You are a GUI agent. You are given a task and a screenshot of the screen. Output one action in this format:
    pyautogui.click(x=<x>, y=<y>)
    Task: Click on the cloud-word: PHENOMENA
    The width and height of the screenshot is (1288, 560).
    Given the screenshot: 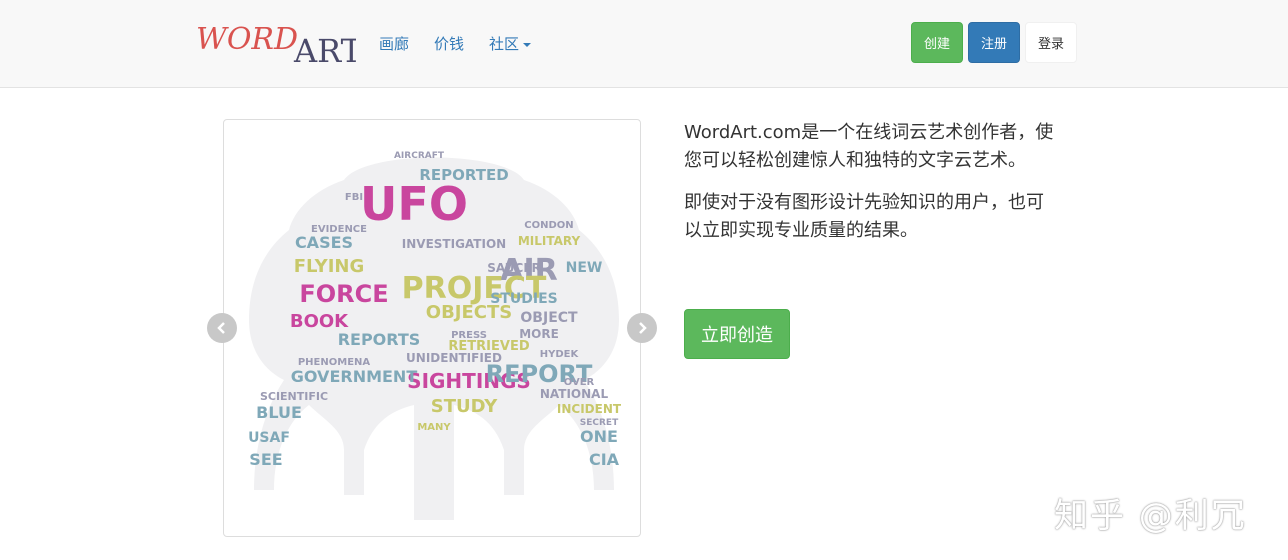 What is the action you would take?
    pyautogui.click(x=334, y=362)
    